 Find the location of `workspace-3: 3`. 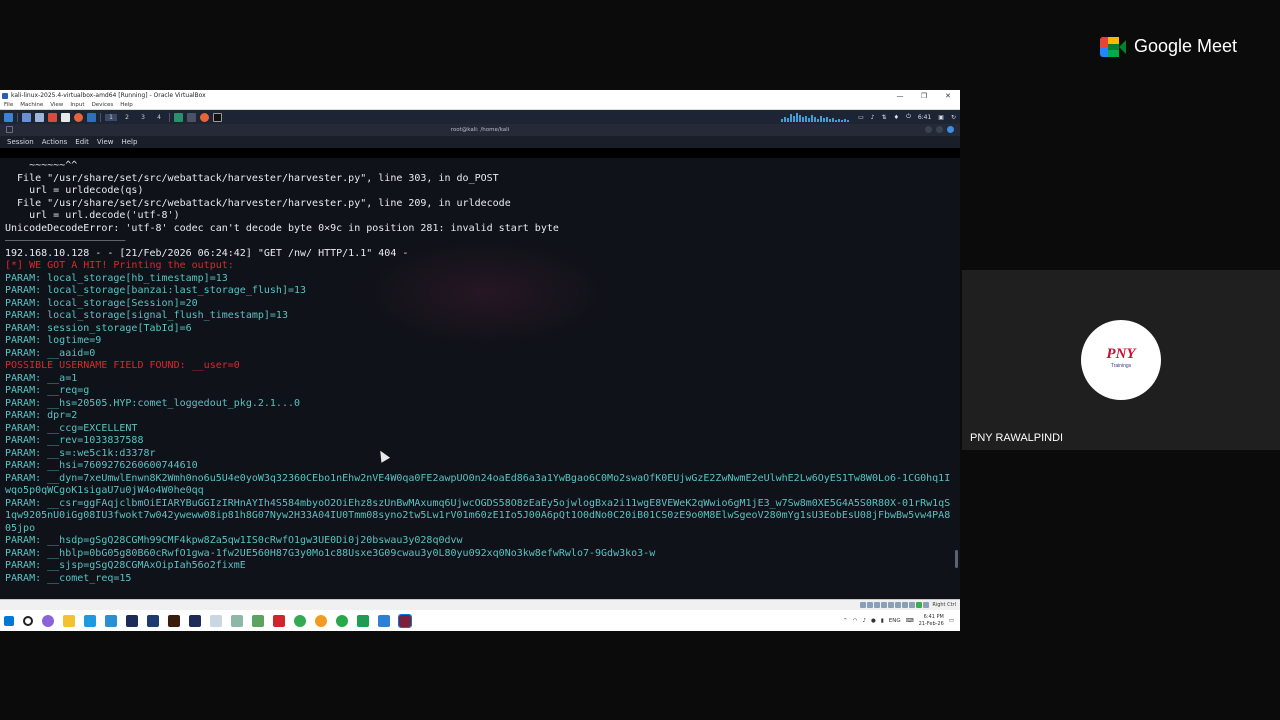

workspace-3: 3 is located at coordinates (143, 117).